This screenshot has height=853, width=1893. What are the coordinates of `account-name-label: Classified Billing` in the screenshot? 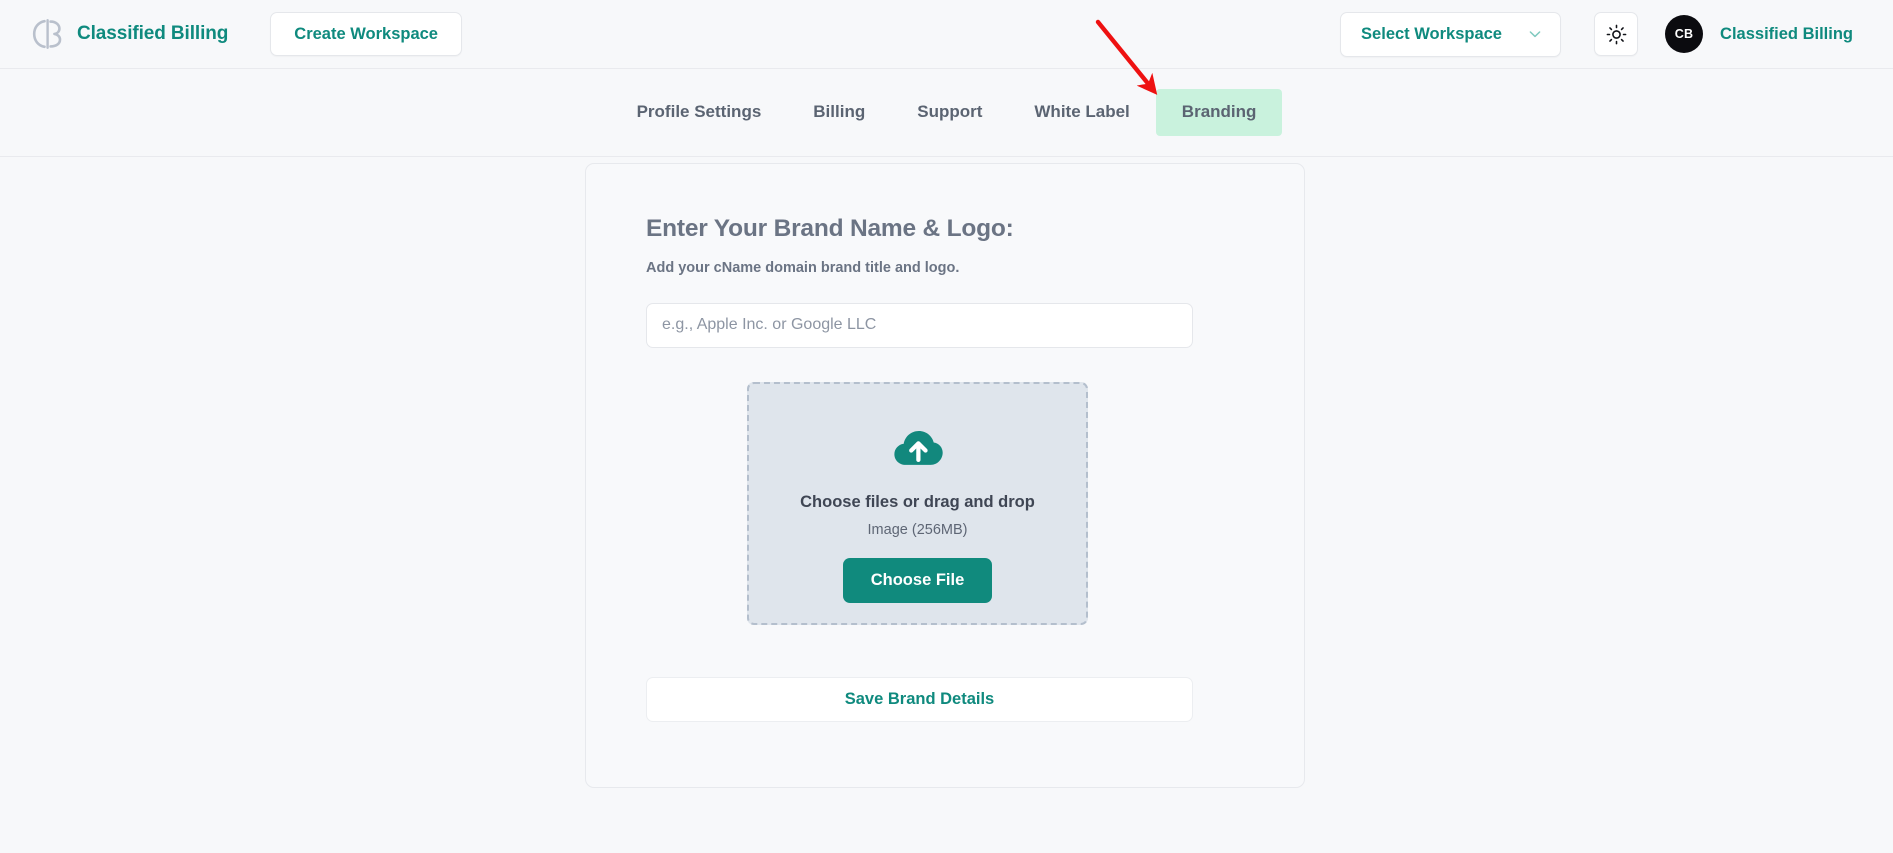 It's located at (1786, 34).